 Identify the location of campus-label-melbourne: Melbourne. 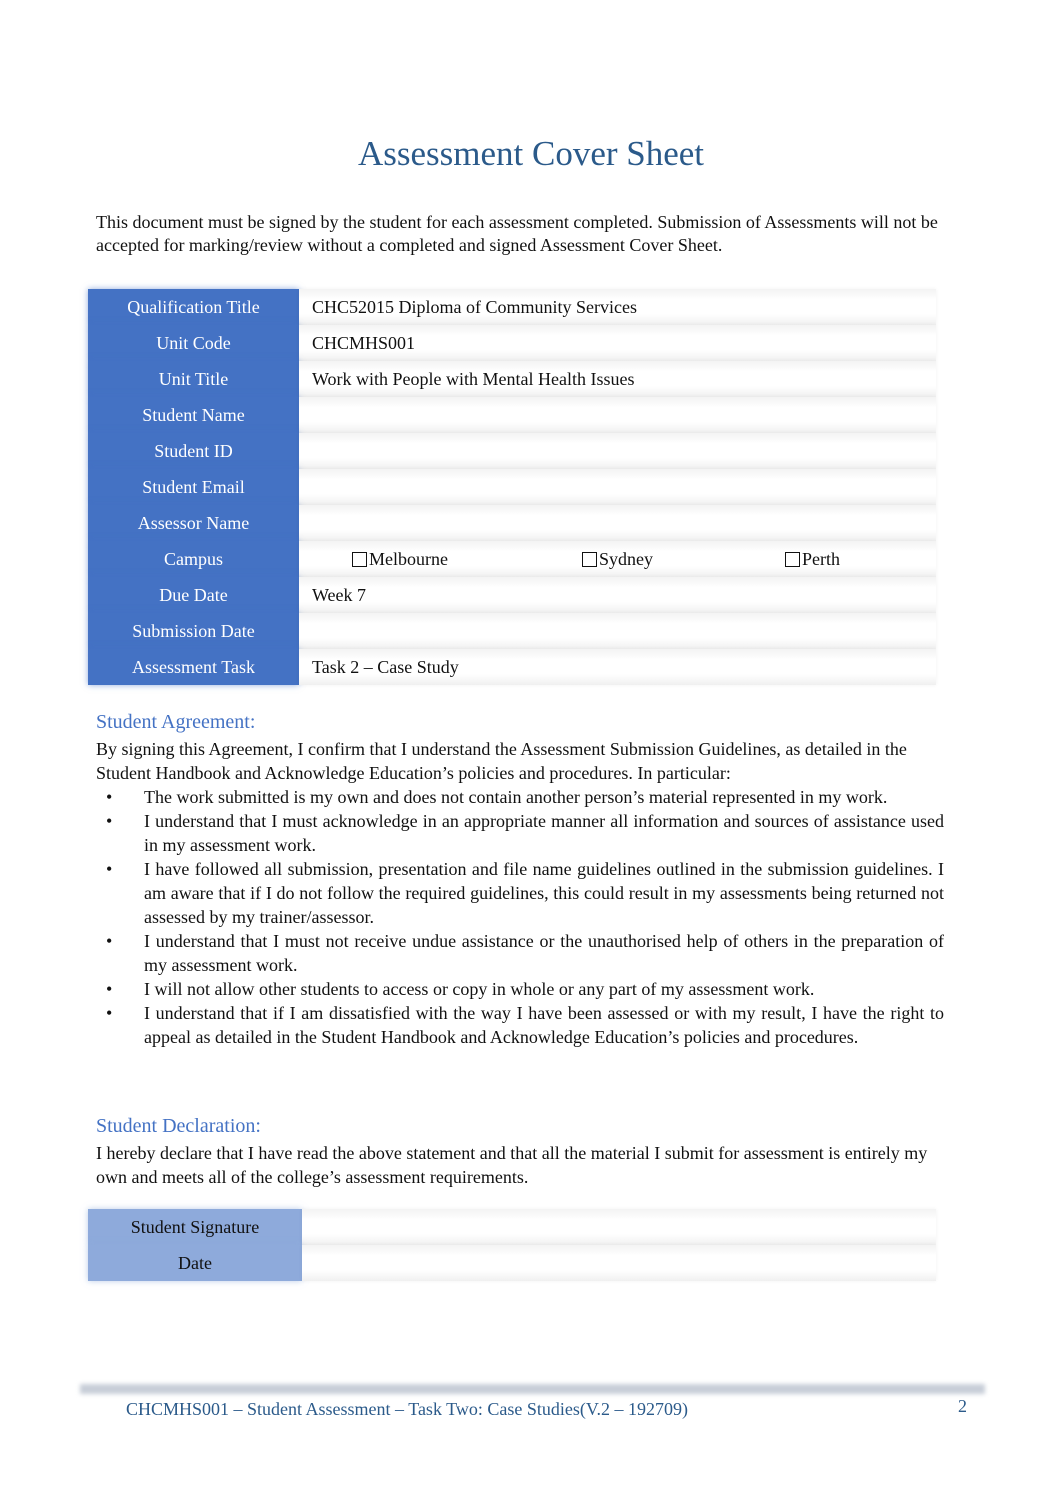
(408, 559).